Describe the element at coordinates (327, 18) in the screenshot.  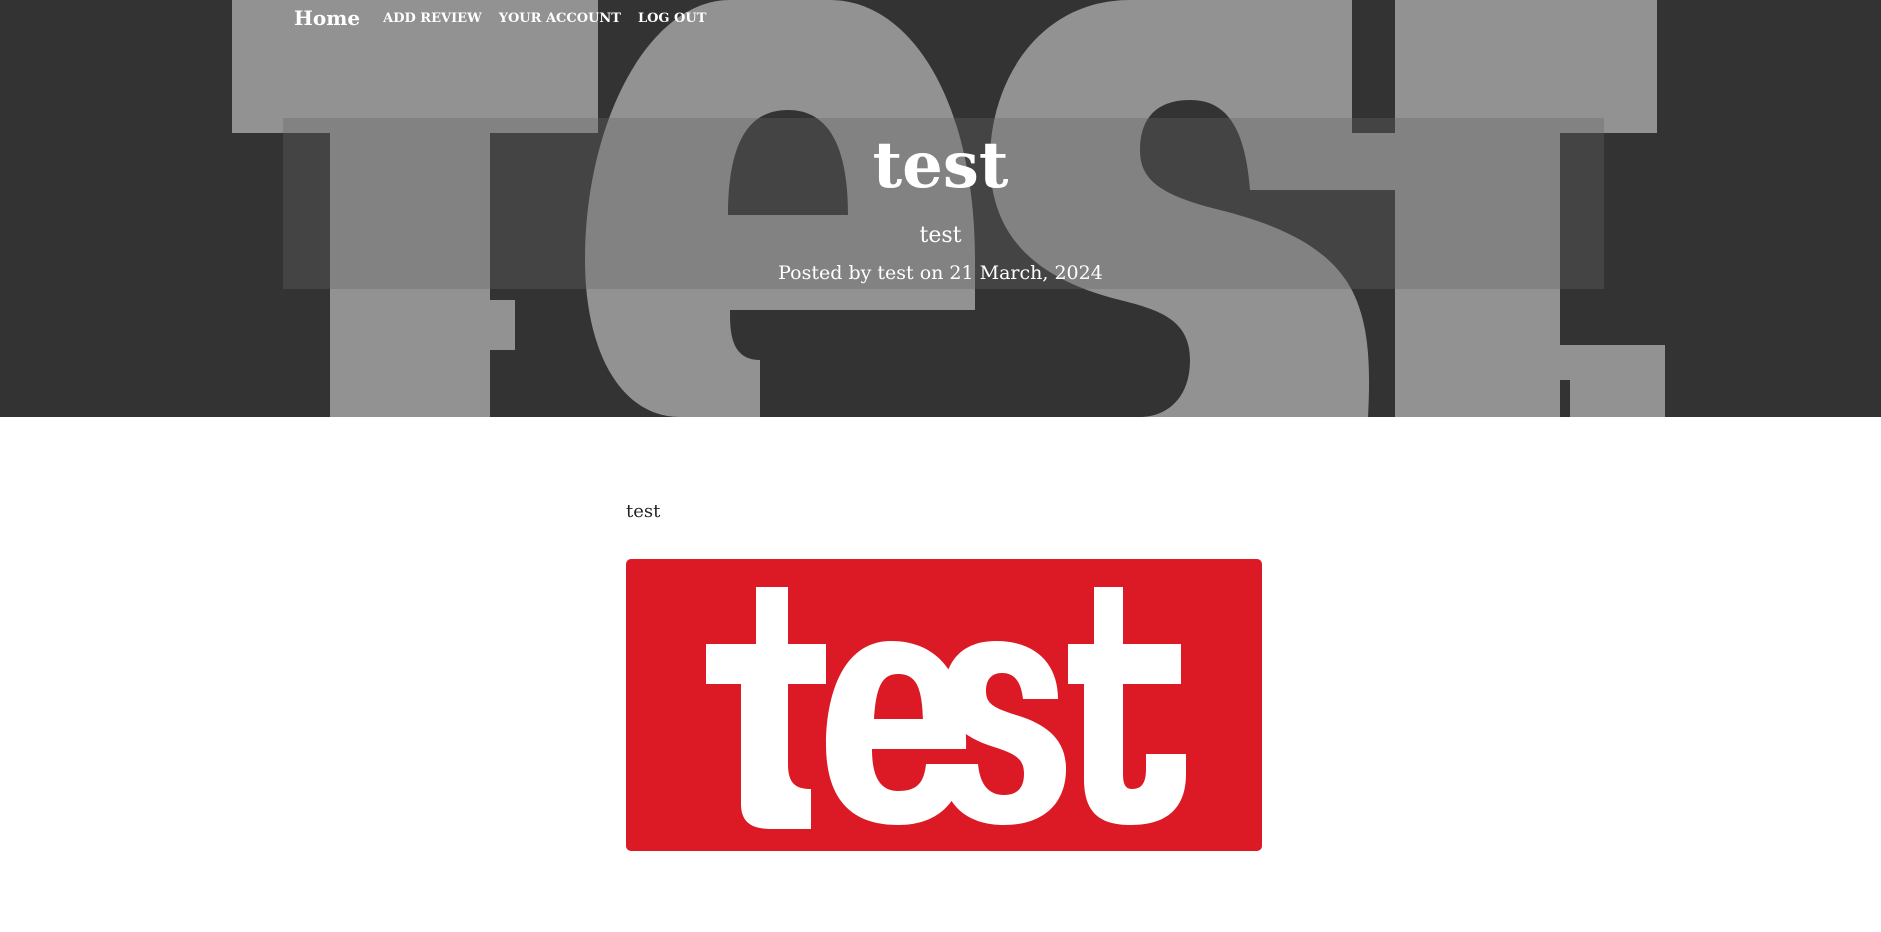
I see `home-link: Home` at that location.